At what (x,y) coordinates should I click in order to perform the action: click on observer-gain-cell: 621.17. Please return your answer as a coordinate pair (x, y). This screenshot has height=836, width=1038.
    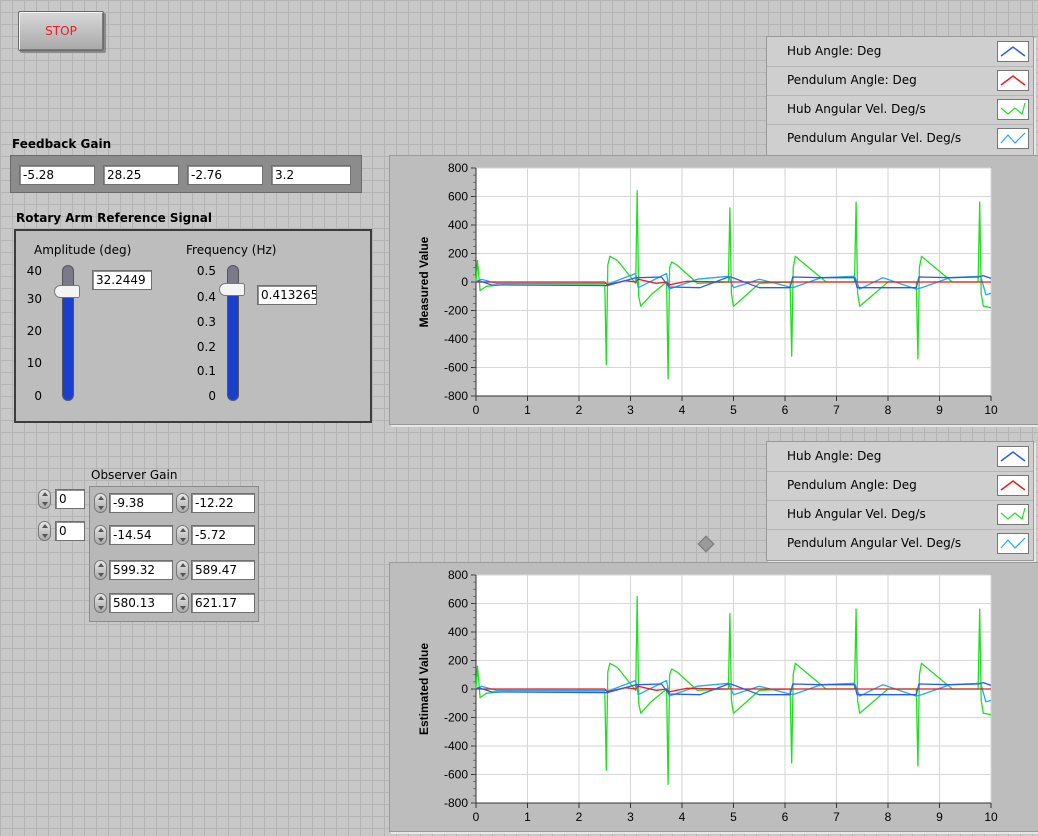
    Looking at the image, I should click on (223, 603).